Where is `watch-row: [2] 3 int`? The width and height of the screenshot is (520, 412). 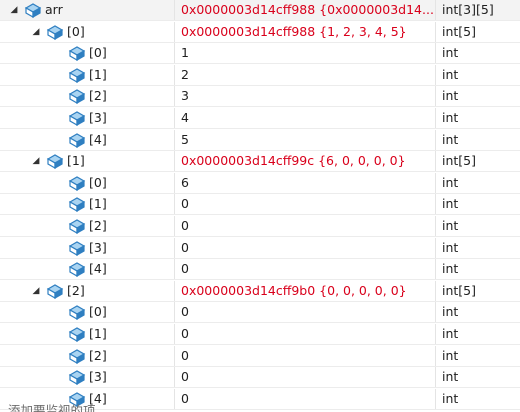 watch-row: [2] 3 int is located at coordinates (260, 96).